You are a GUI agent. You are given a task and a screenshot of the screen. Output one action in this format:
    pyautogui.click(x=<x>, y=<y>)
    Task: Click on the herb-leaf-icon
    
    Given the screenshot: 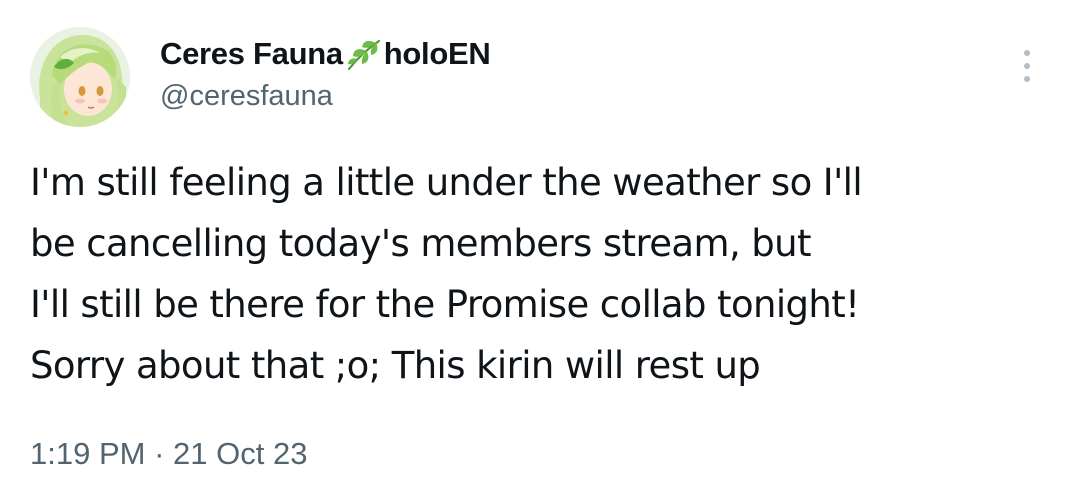 What is the action you would take?
    pyautogui.click(x=364, y=54)
    